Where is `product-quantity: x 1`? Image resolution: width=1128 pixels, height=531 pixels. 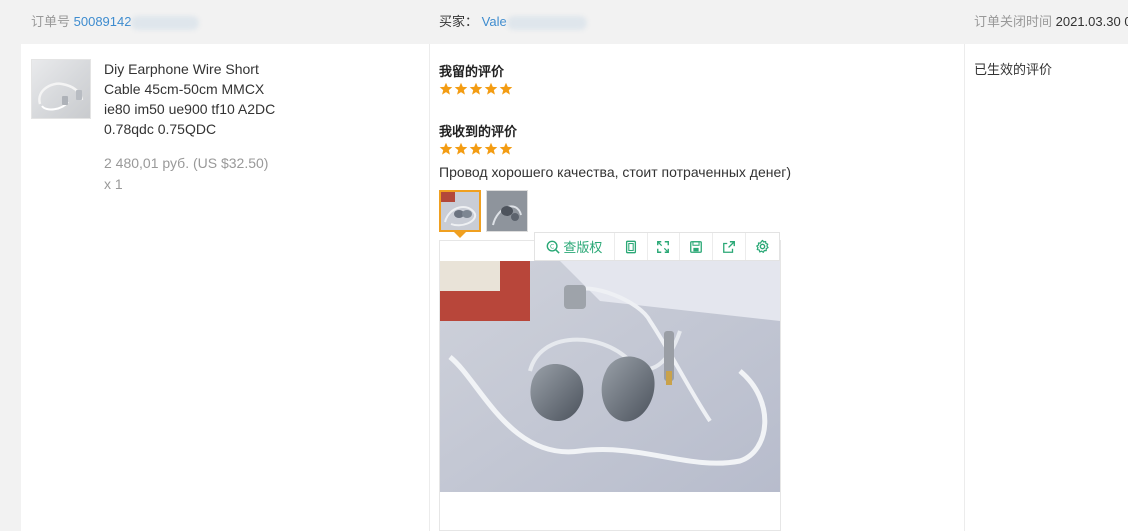 product-quantity: x 1 is located at coordinates (113, 184).